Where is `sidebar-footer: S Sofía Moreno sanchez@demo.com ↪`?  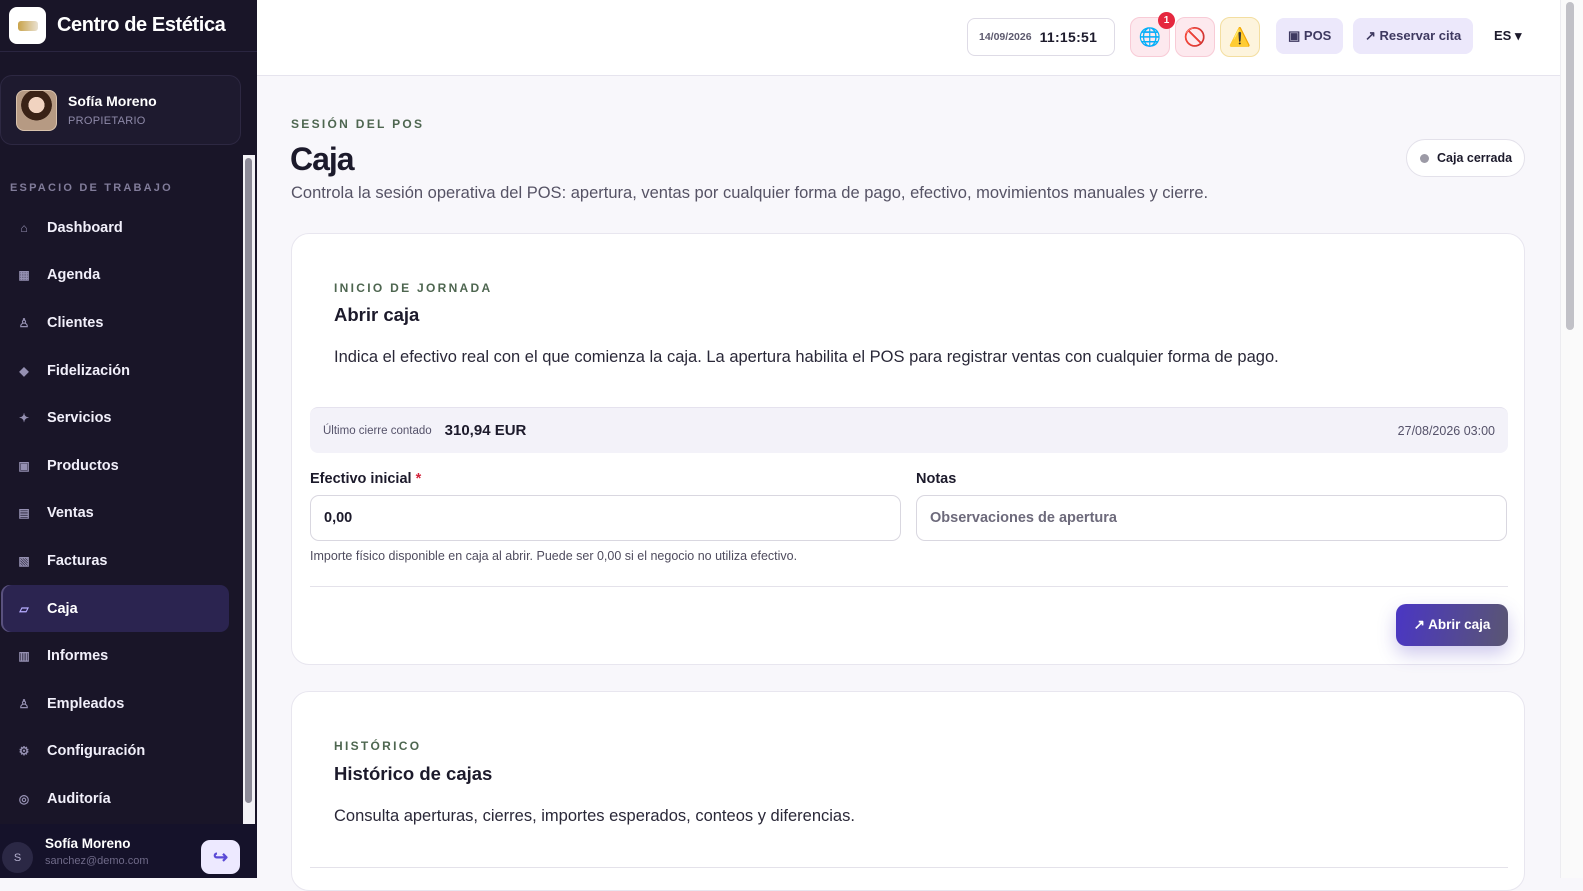 sidebar-footer: S Sofía Moreno sanchez@demo.com ↪ is located at coordinates (128, 851).